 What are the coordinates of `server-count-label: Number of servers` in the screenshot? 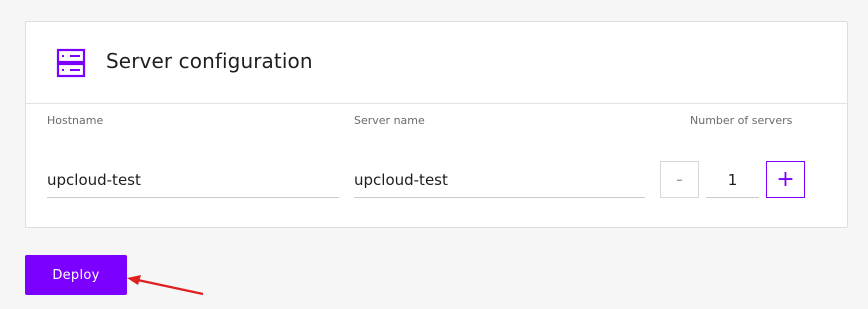 It's located at (741, 120).